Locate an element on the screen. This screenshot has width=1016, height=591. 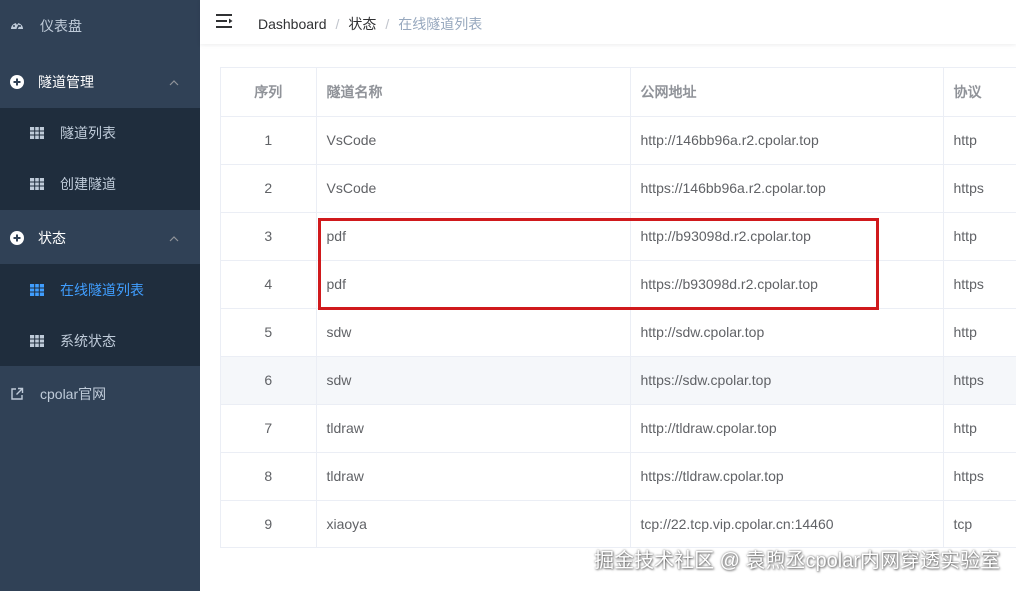
column-header-protocol: 协议 is located at coordinates (979, 92).